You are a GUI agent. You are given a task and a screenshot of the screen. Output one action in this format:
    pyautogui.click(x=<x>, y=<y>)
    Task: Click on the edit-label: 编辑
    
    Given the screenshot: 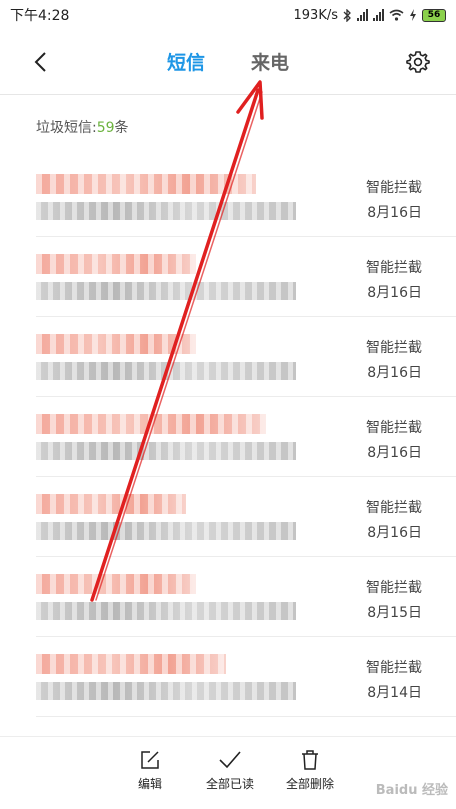 What is the action you would take?
    pyautogui.click(x=149, y=784)
    